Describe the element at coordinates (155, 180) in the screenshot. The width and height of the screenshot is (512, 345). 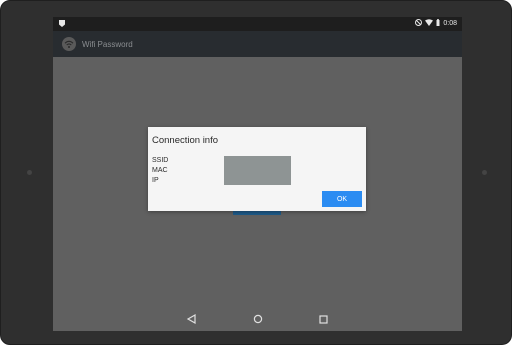
I see `ip-label: IP` at that location.